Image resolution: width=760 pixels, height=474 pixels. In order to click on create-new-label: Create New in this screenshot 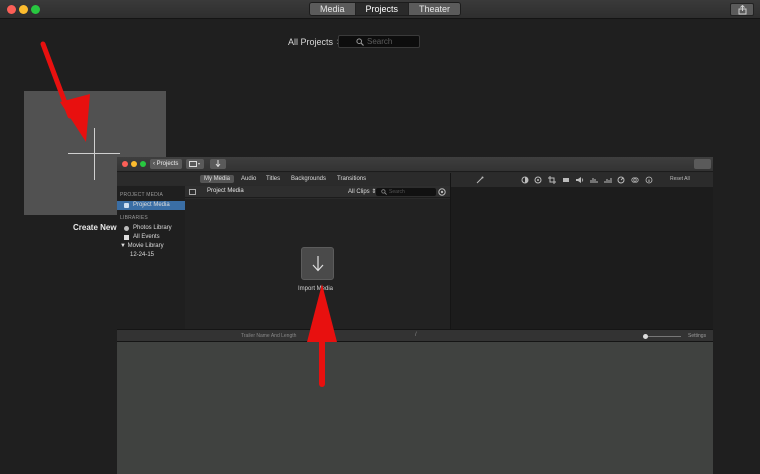, I will do `click(95, 227)`.